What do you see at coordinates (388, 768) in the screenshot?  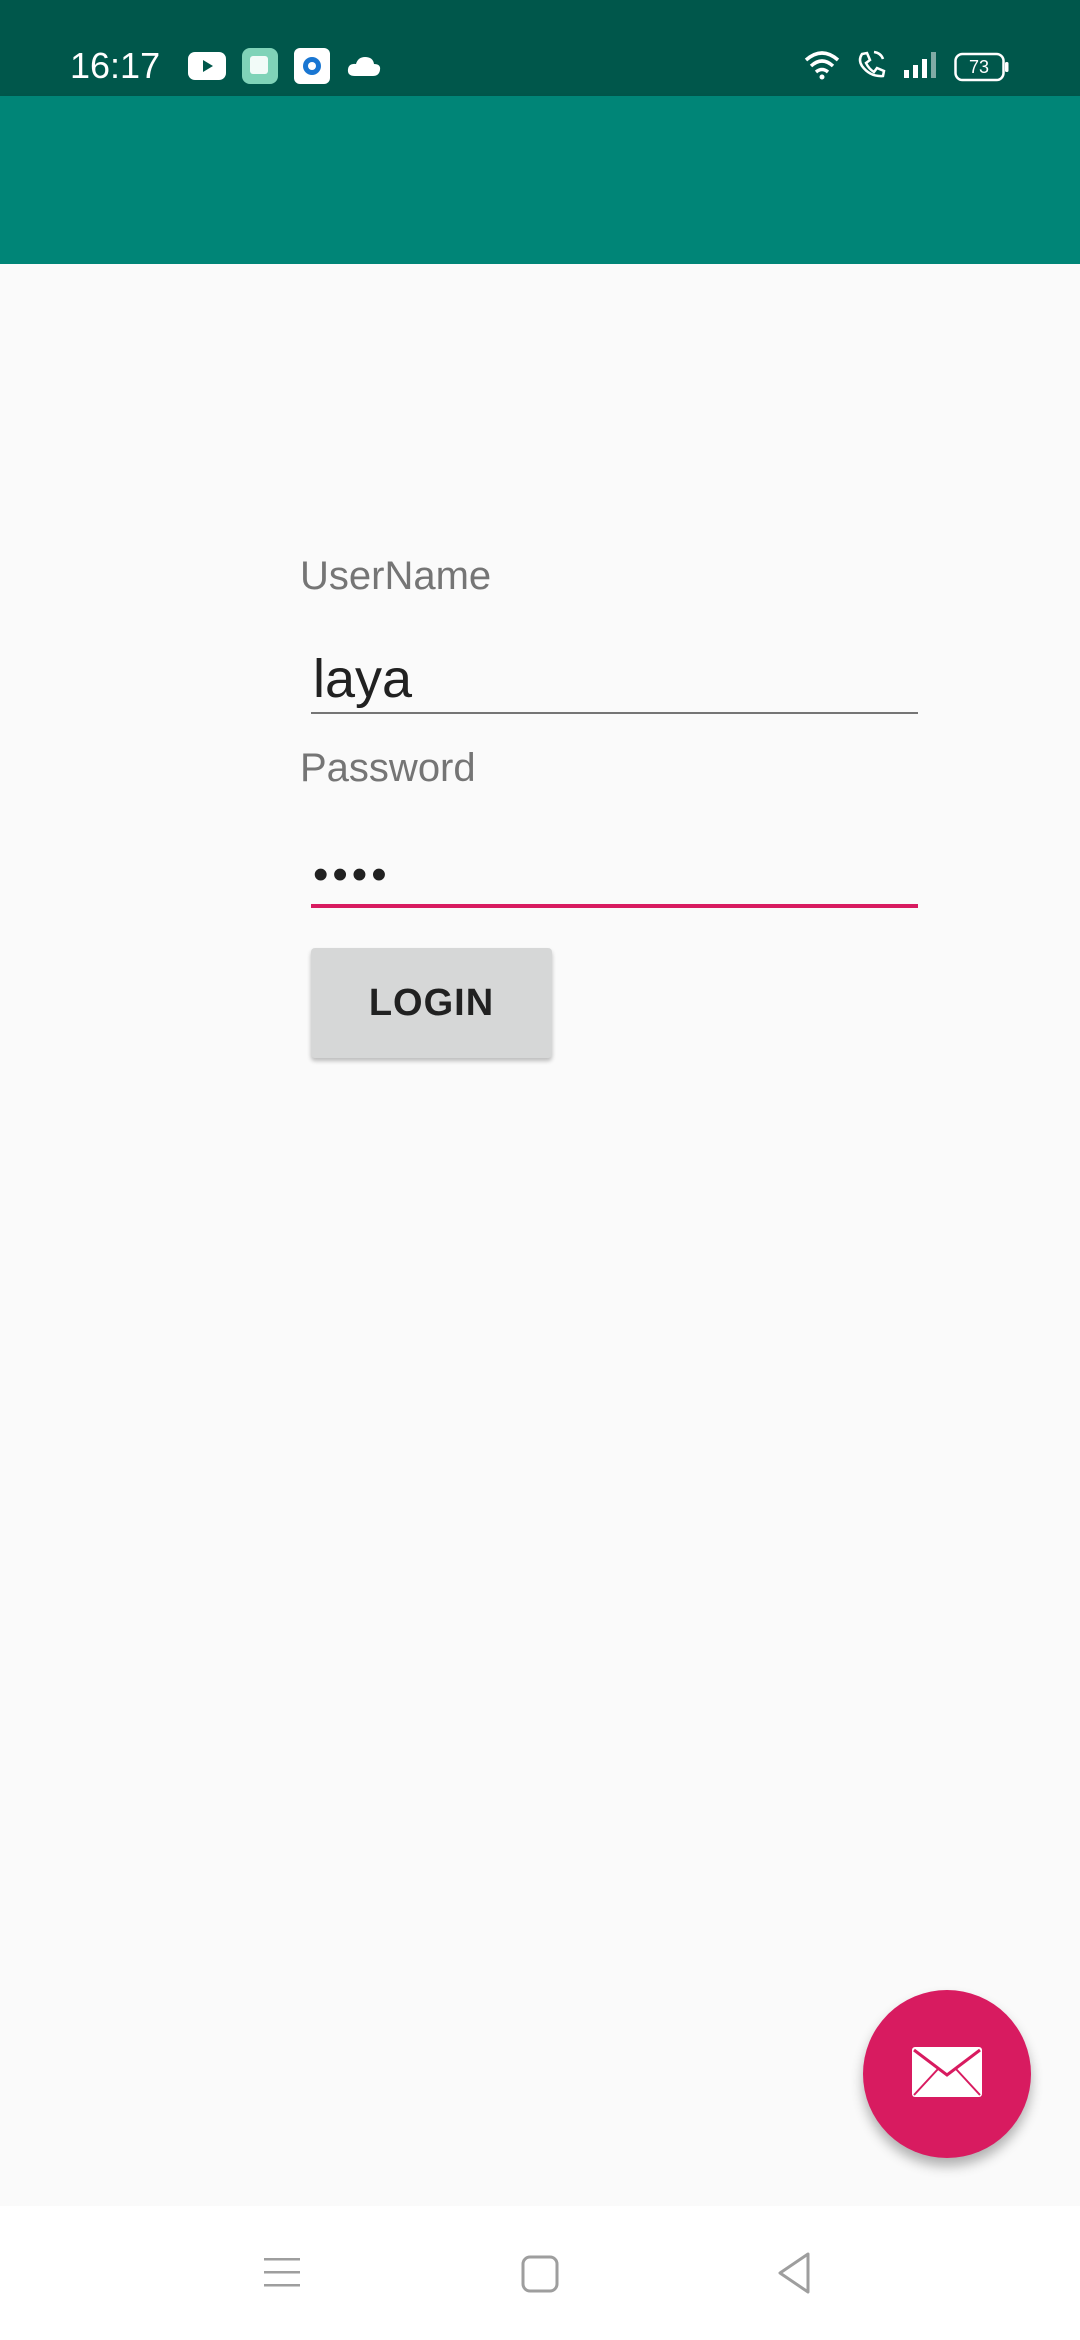 I see `password-label: Password` at bounding box center [388, 768].